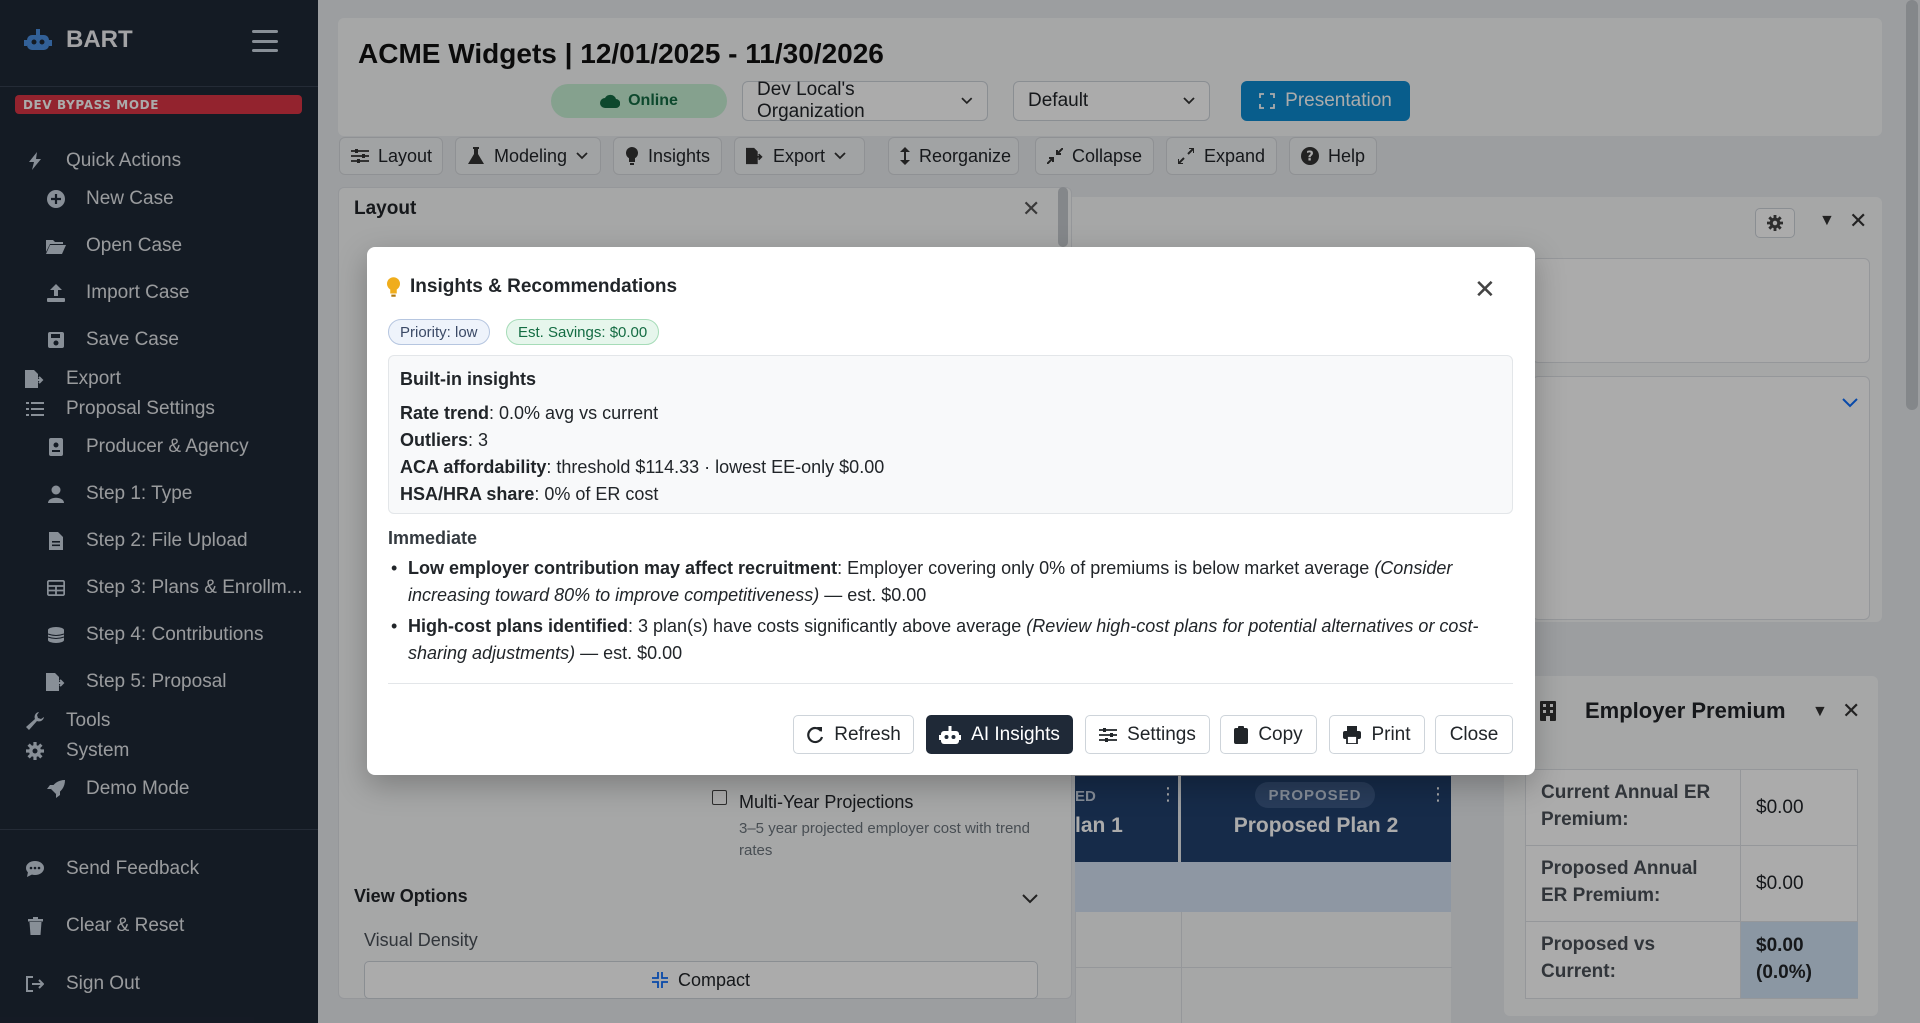 The width and height of the screenshot is (1920, 1023). What do you see at coordinates (468, 379) in the screenshot?
I see `builtin-insights-heading: Built-in insights` at bounding box center [468, 379].